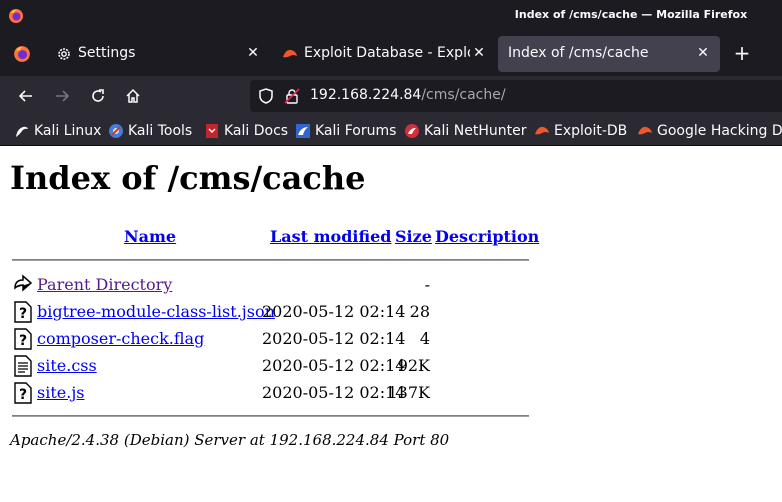 This screenshot has height=502, width=782. I want to click on arrow-right-icon, so click(63, 96).